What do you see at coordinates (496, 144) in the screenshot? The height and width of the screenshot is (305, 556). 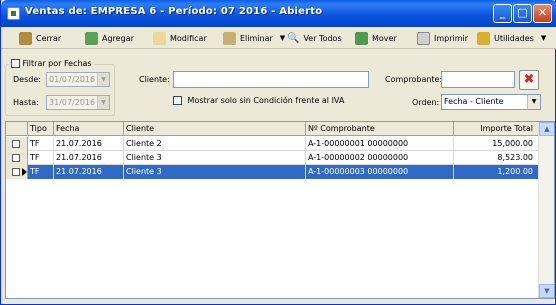 I see `cell-importe: 15,000.00` at bounding box center [496, 144].